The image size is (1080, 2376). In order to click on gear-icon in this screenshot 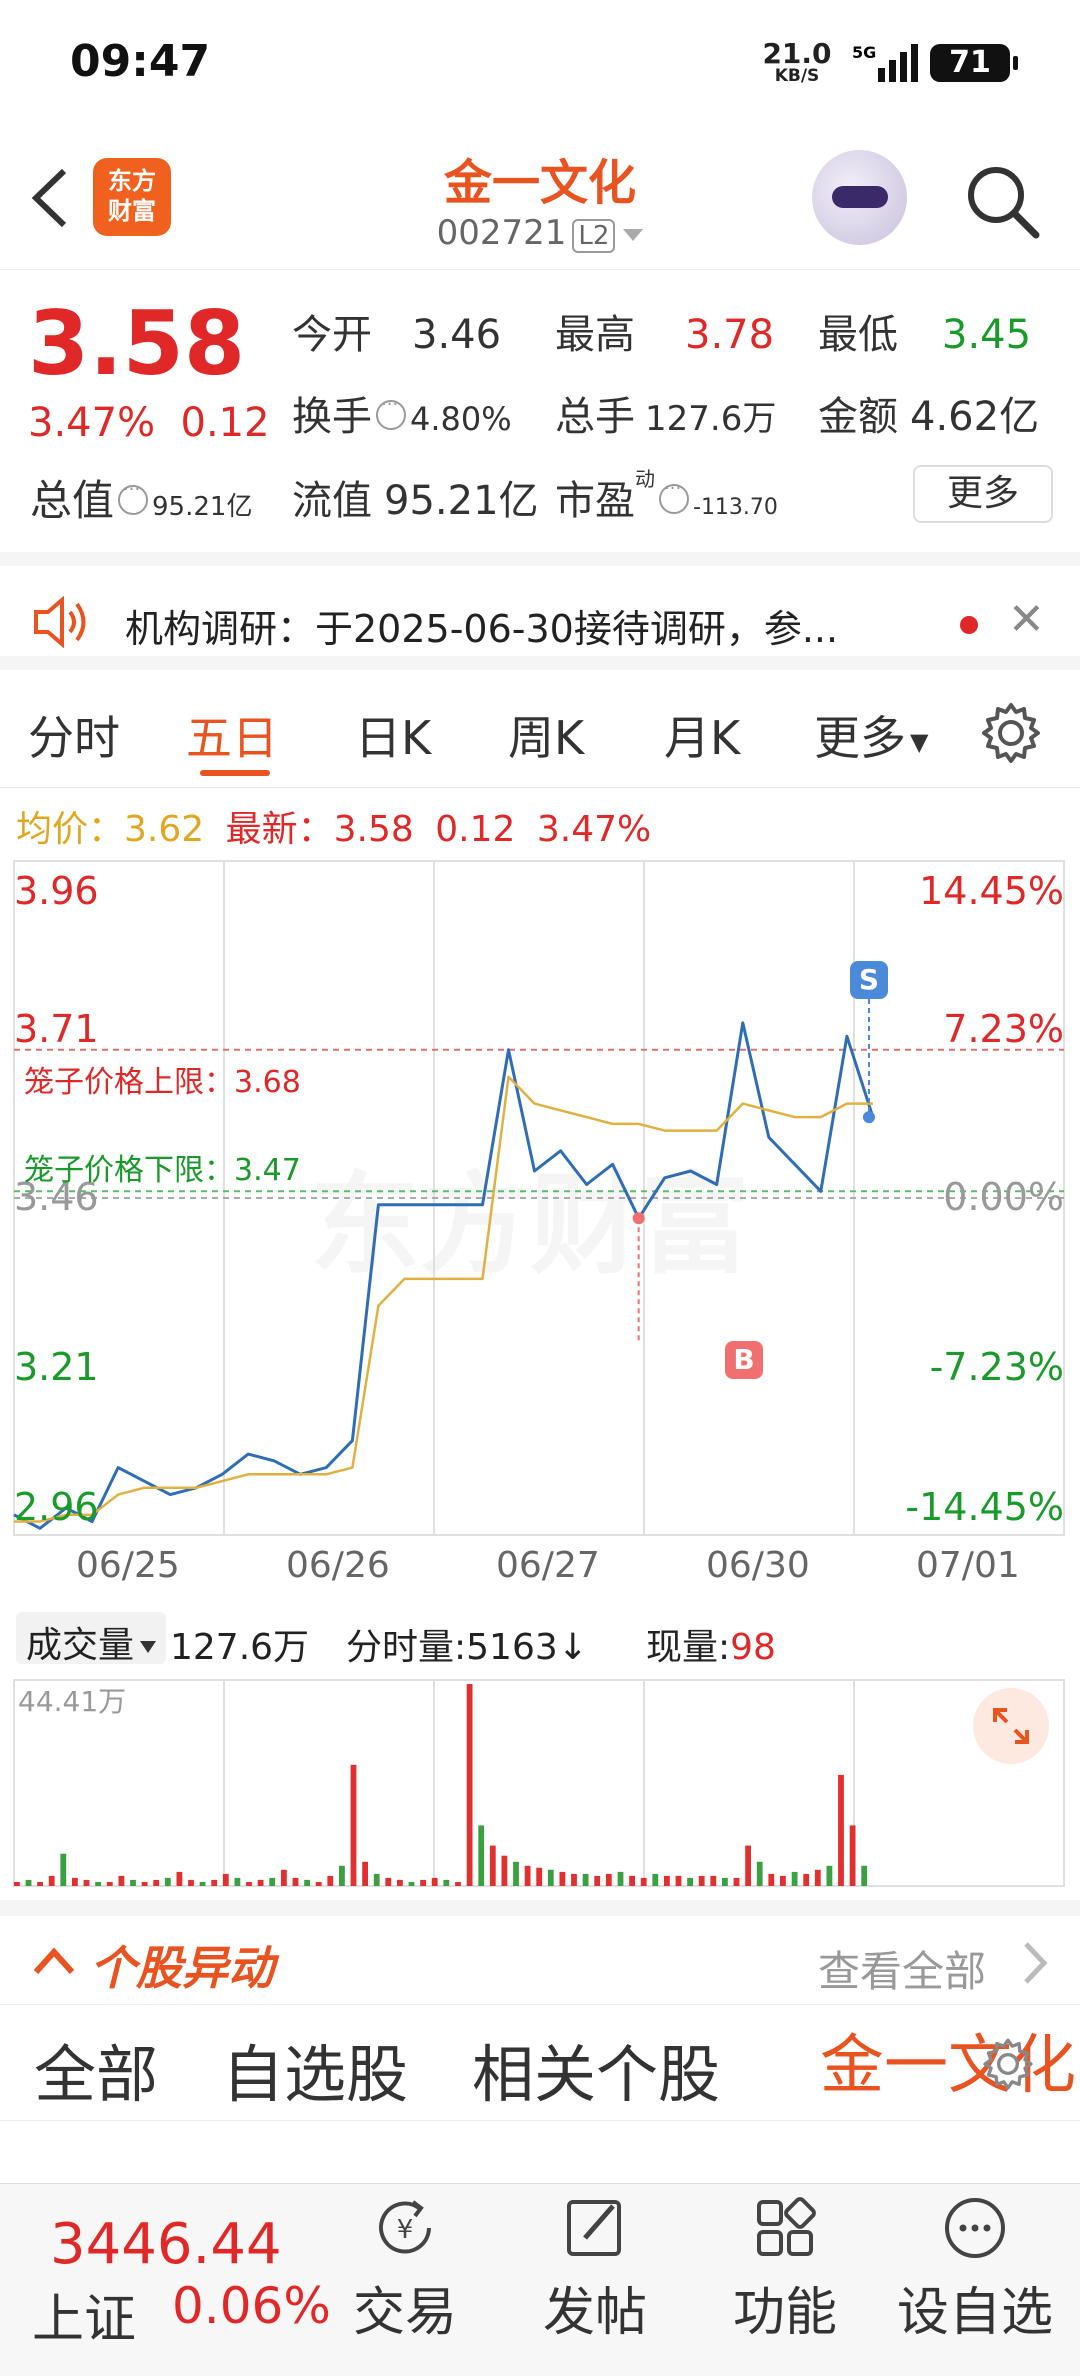, I will do `click(1011, 733)`.